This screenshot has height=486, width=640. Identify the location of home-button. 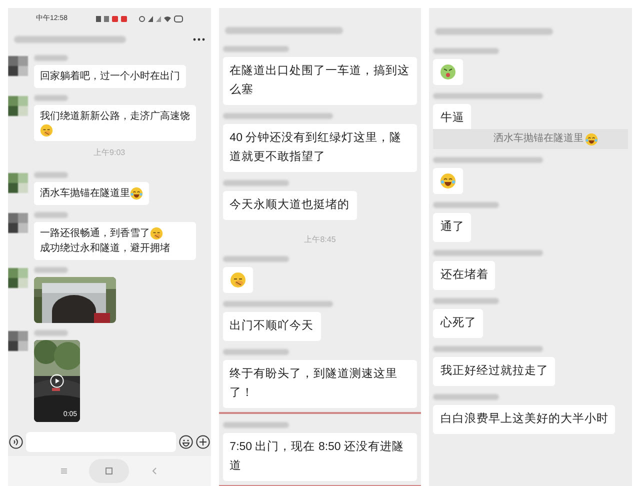
(109, 471).